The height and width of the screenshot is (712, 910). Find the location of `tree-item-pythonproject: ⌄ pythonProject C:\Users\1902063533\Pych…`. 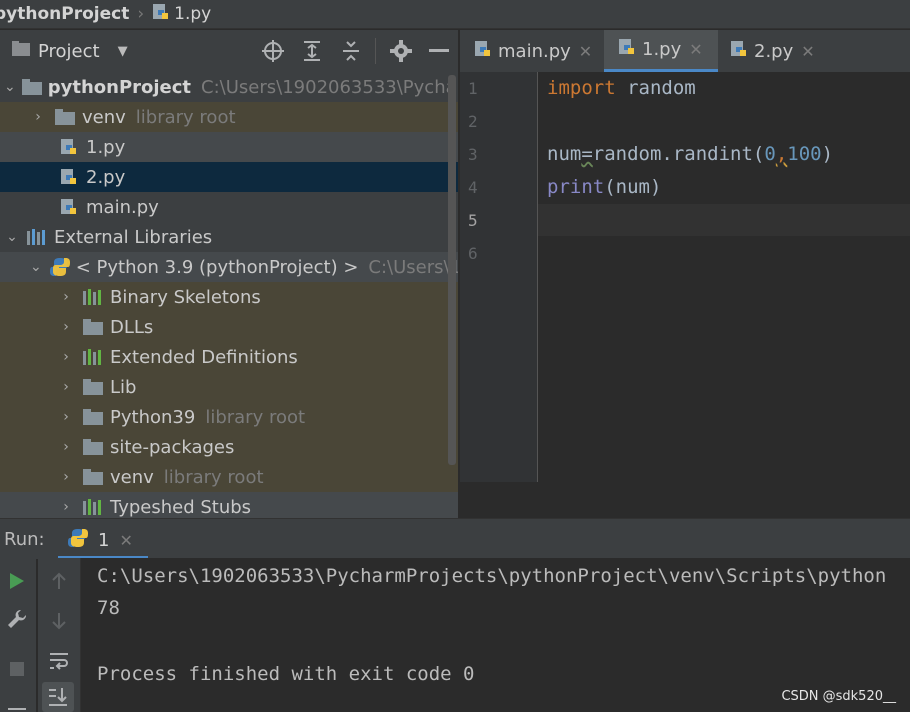

tree-item-pythonproject: ⌄ pythonProject C:\Users\1902063533\Pych… is located at coordinates (229, 87).